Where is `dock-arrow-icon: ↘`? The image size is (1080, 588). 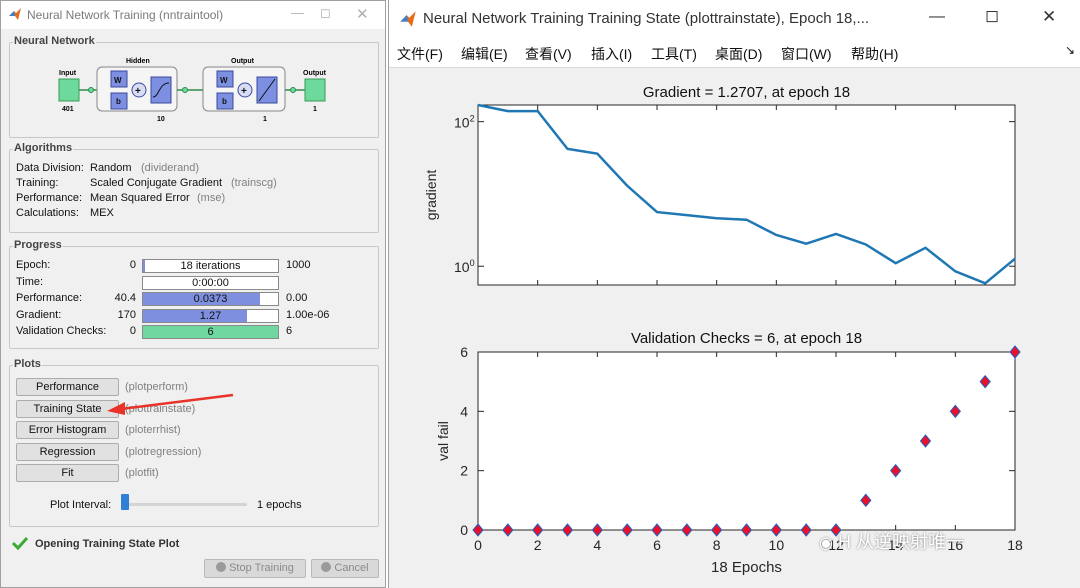 dock-arrow-icon: ↘ is located at coordinates (1070, 50).